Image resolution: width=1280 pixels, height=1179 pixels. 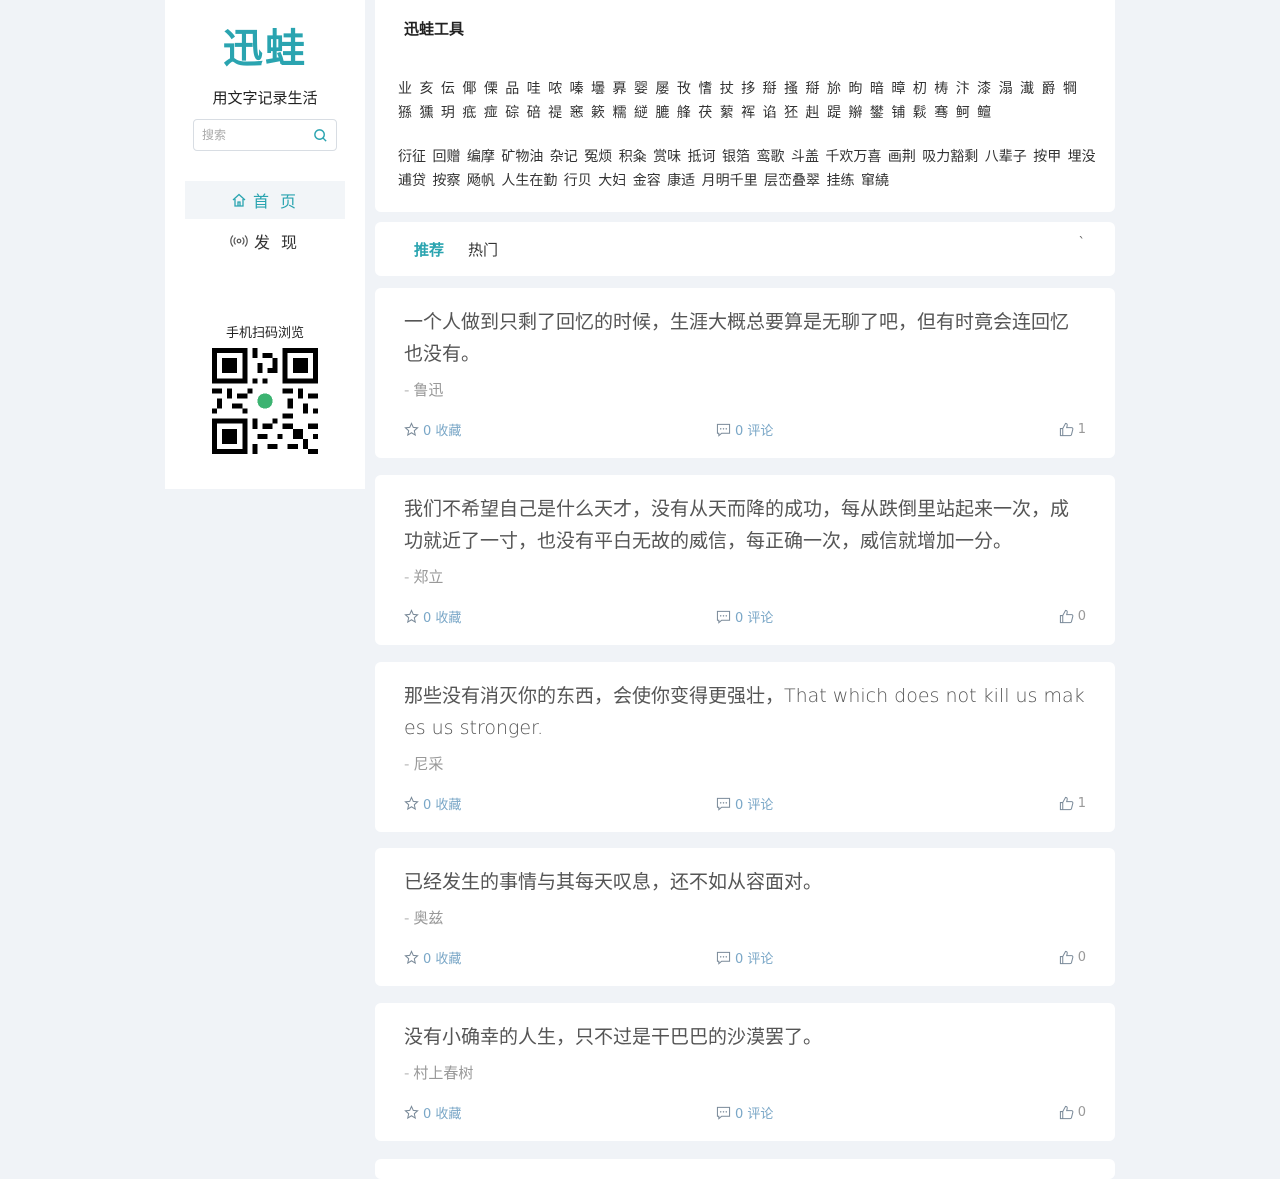 What do you see at coordinates (745, 882) in the screenshot?
I see `quote-text: 已经发生的事情与其每天叹息，还不如从容面对。` at bounding box center [745, 882].